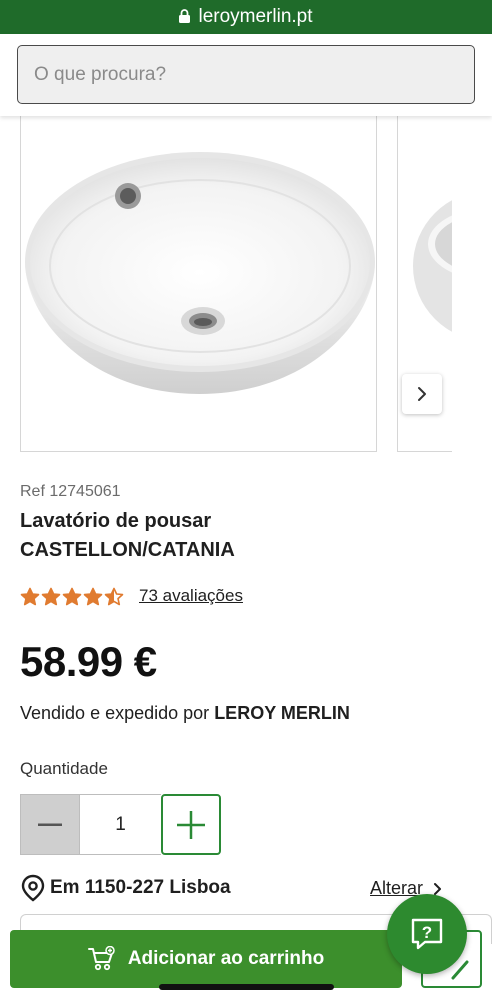 The width and height of the screenshot is (492, 999). I want to click on quantity-stepper: 1, so click(120, 824).